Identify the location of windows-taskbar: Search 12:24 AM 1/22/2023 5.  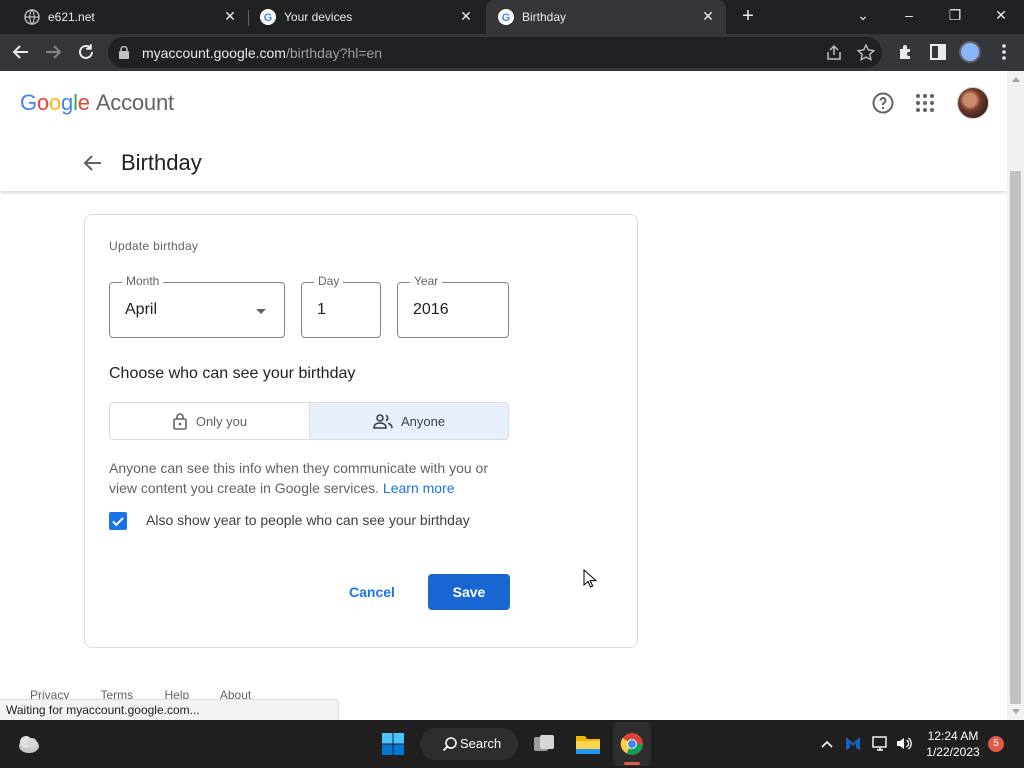
(512, 744).